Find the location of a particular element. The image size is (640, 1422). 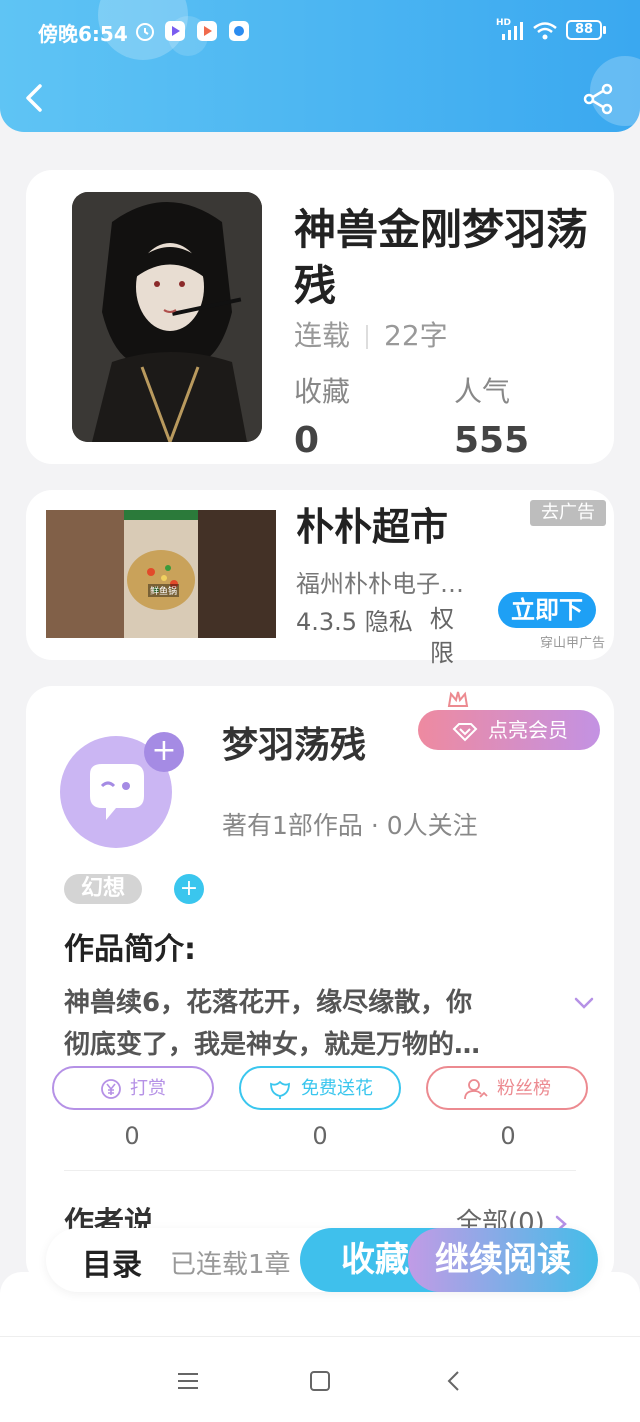

book-word-count: 22字 is located at coordinates (416, 335).